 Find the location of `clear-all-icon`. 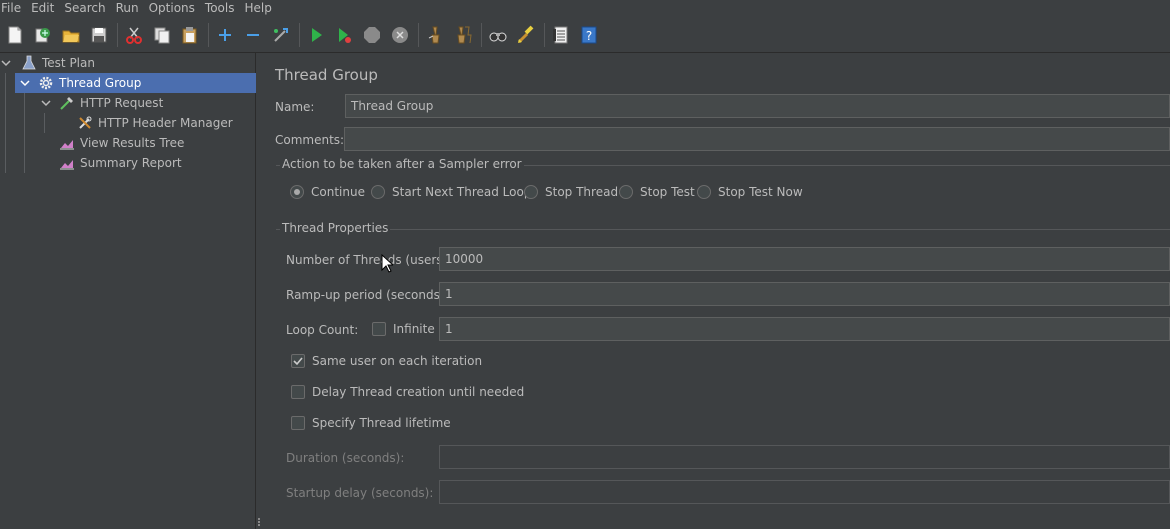

clear-all-icon is located at coordinates (463, 35).